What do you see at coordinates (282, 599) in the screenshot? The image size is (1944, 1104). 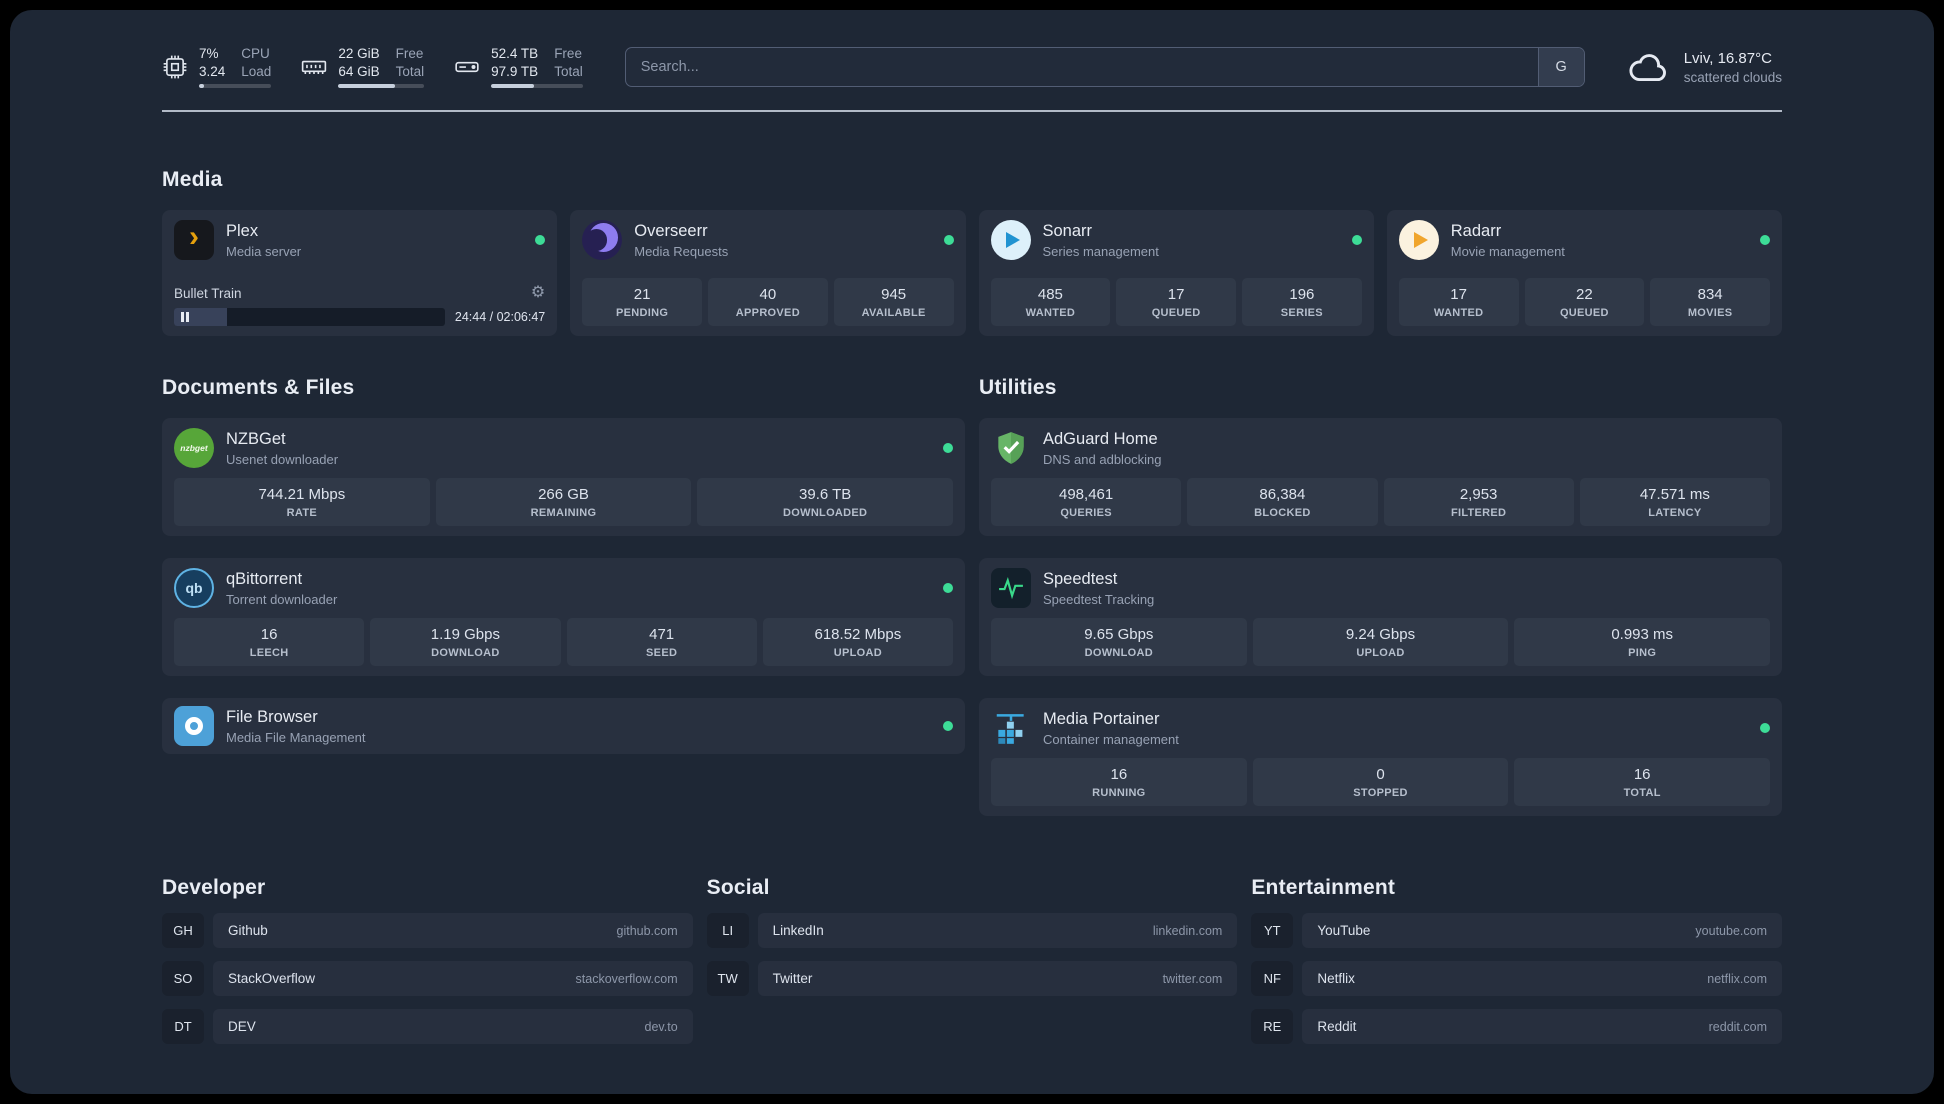 I see `service-description: Torrent downloader` at bounding box center [282, 599].